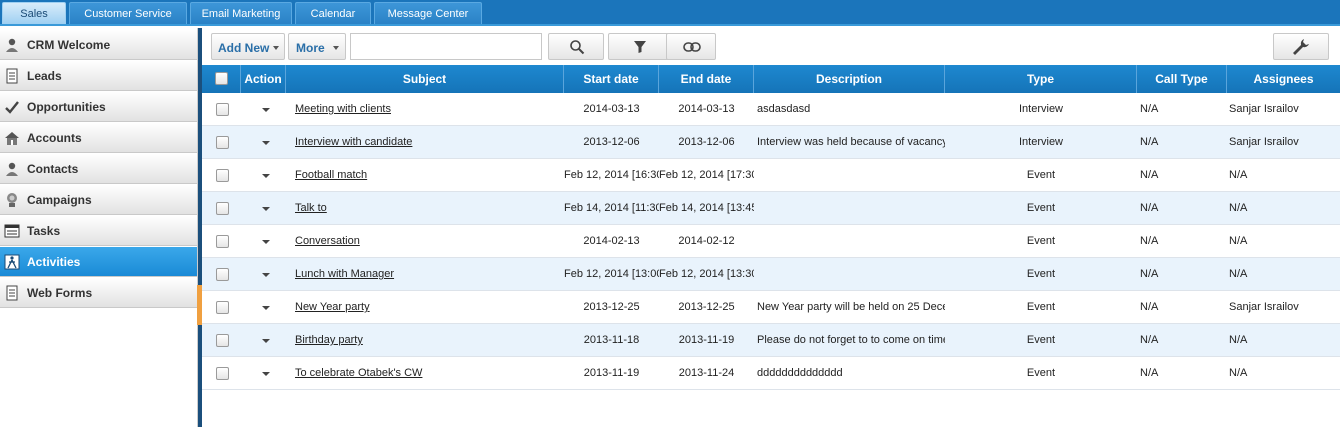 Image resolution: width=1340 pixels, height=427 pixels. What do you see at coordinates (427, 208) in the screenshot?
I see `row-subject-link: Talk to` at bounding box center [427, 208].